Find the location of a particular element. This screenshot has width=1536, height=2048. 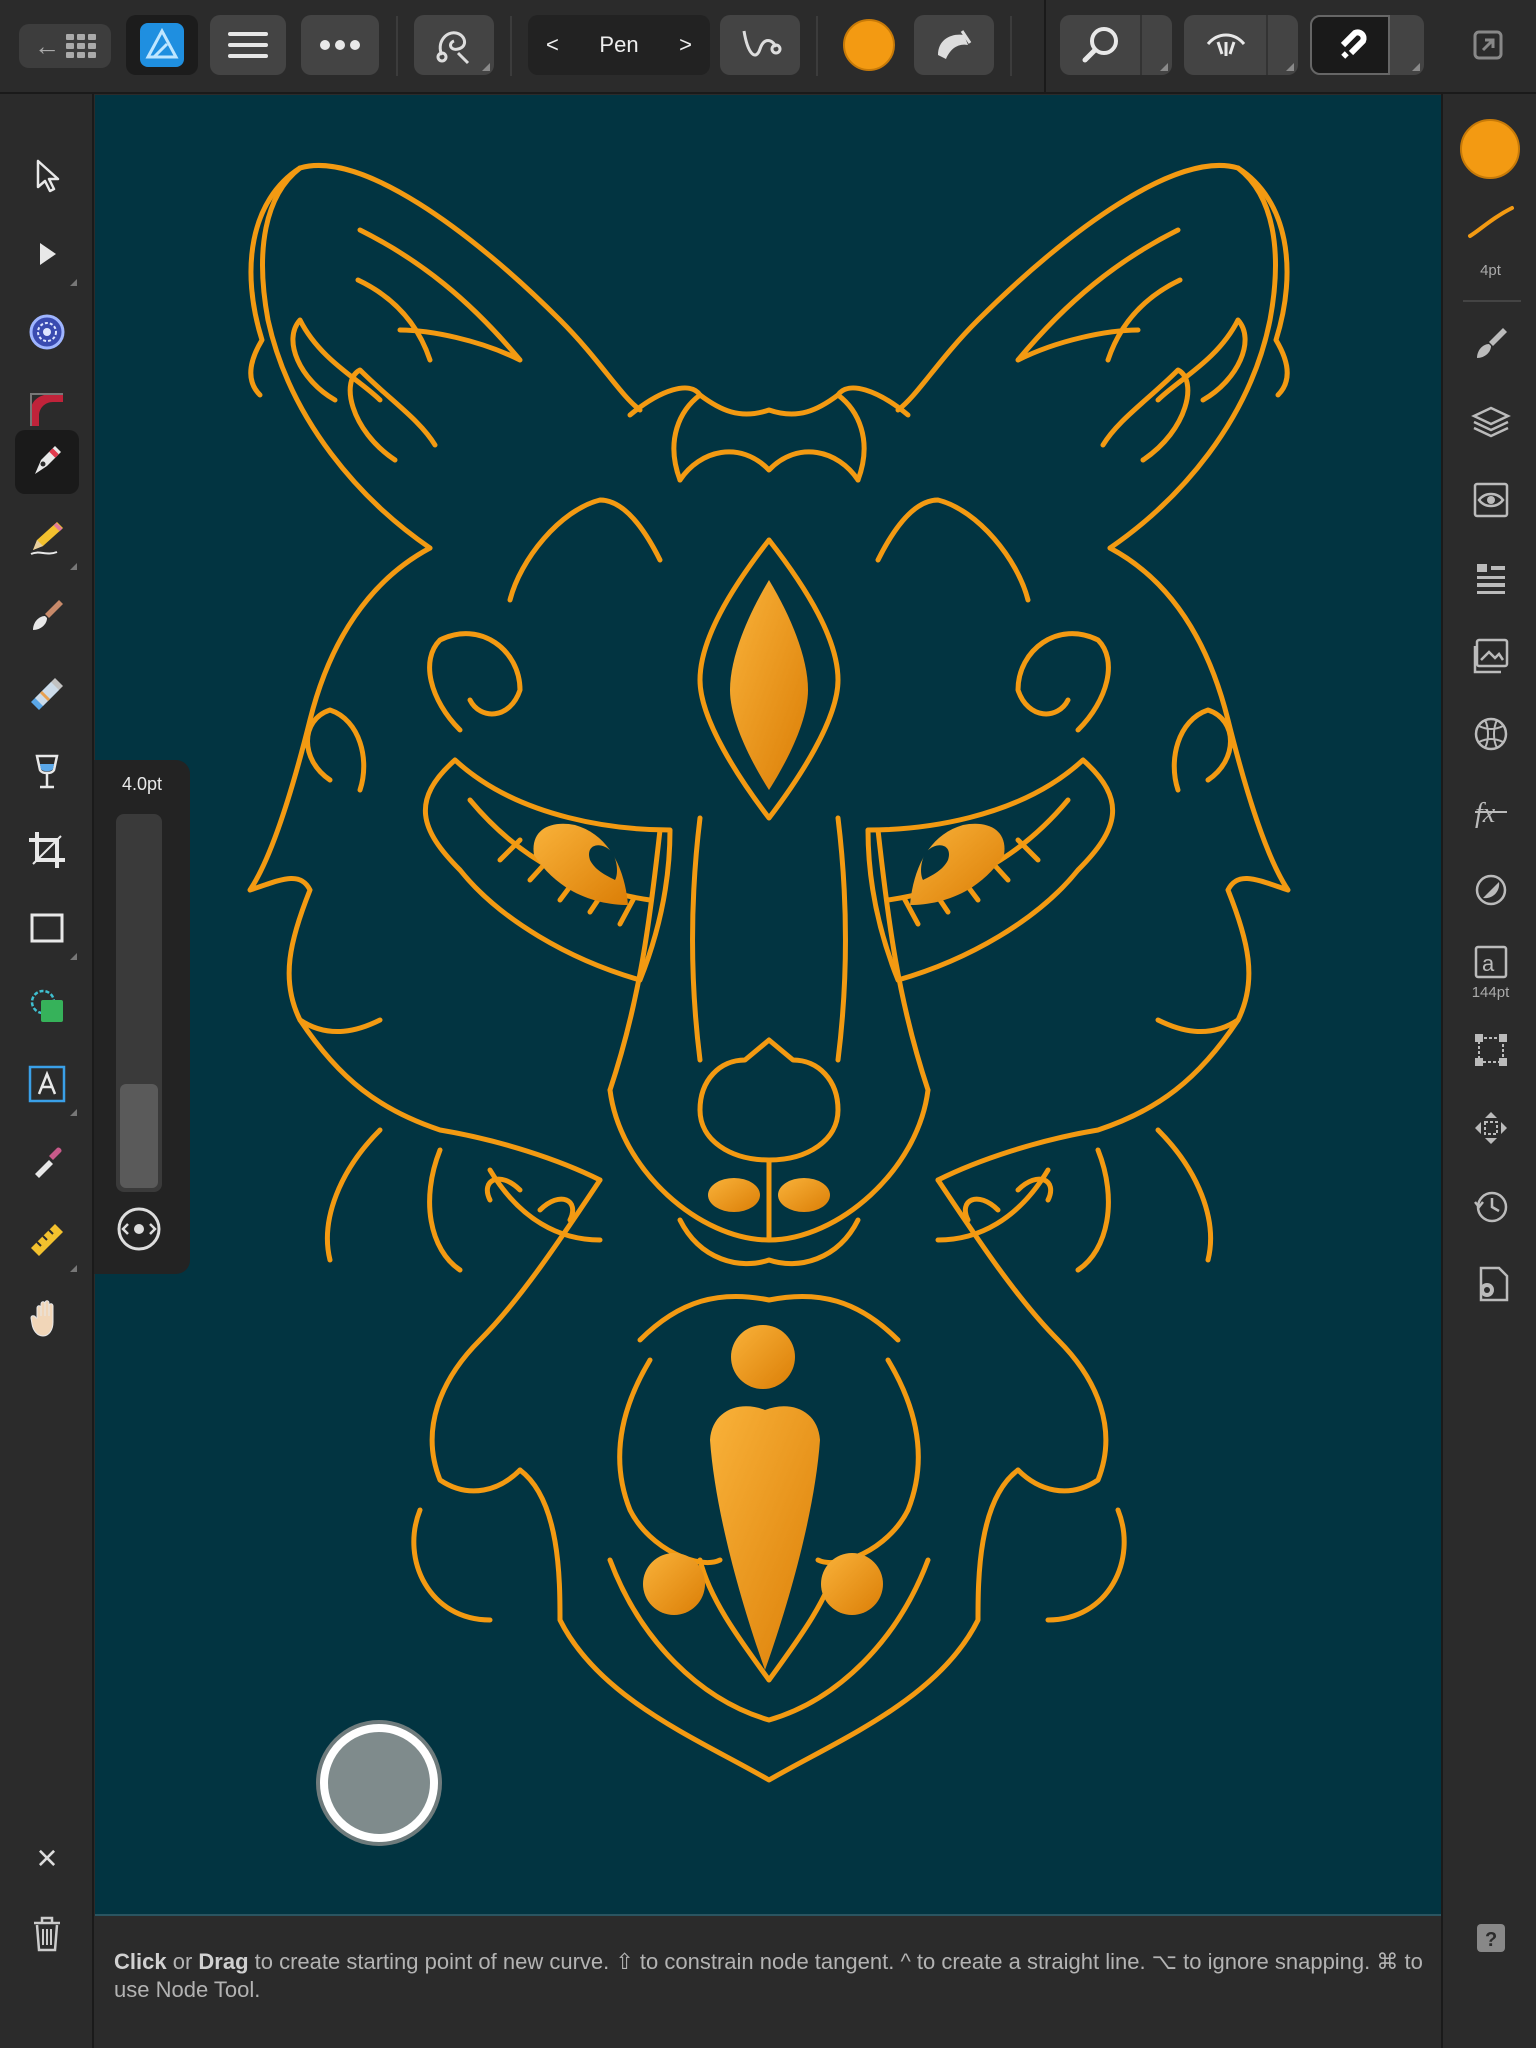

stroke-width-slider is located at coordinates (139, 1003).